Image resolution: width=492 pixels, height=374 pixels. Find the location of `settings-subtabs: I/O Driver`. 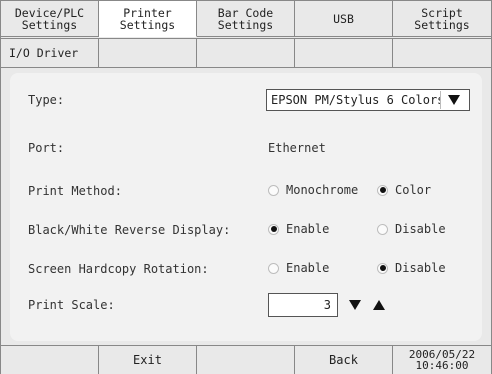

settings-subtabs: I/O Driver is located at coordinates (246, 53).